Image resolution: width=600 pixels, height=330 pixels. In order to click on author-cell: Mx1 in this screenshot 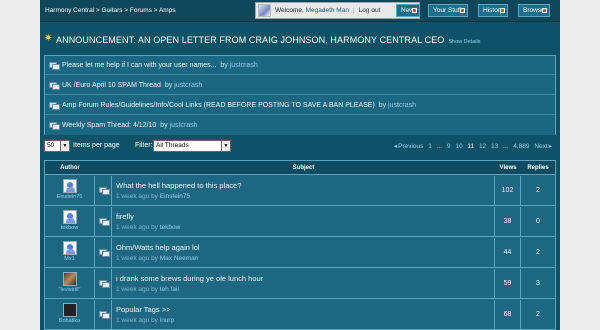, I will do `click(70, 253)`.